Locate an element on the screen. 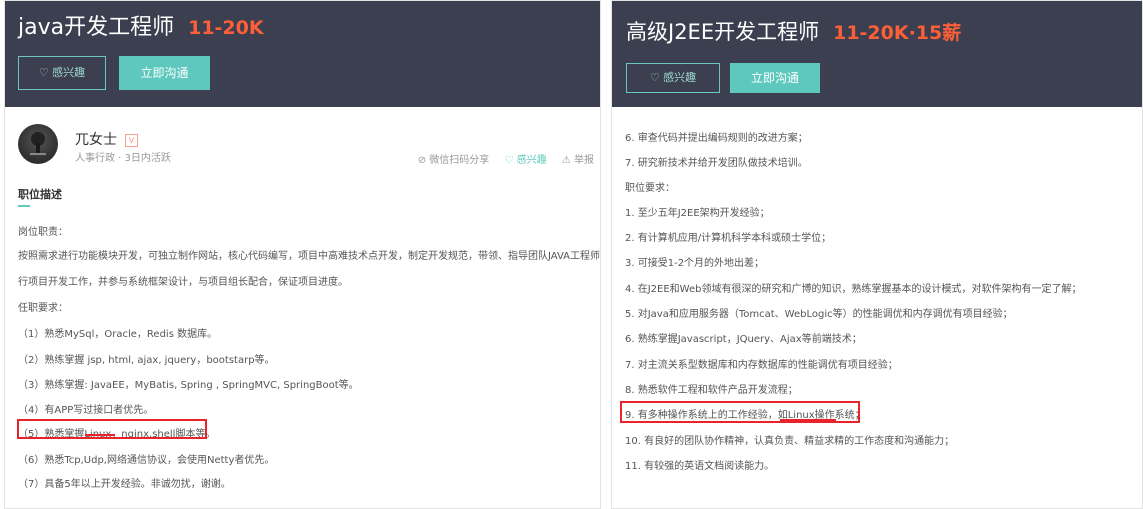  recruiter-name-text: 兀女士 is located at coordinates (96, 140).